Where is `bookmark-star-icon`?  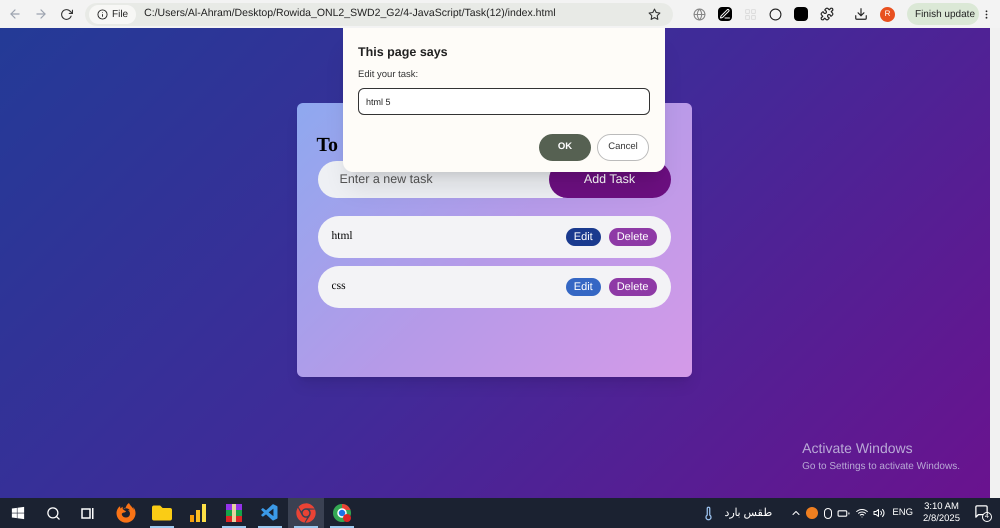
bookmark-star-icon is located at coordinates (654, 14).